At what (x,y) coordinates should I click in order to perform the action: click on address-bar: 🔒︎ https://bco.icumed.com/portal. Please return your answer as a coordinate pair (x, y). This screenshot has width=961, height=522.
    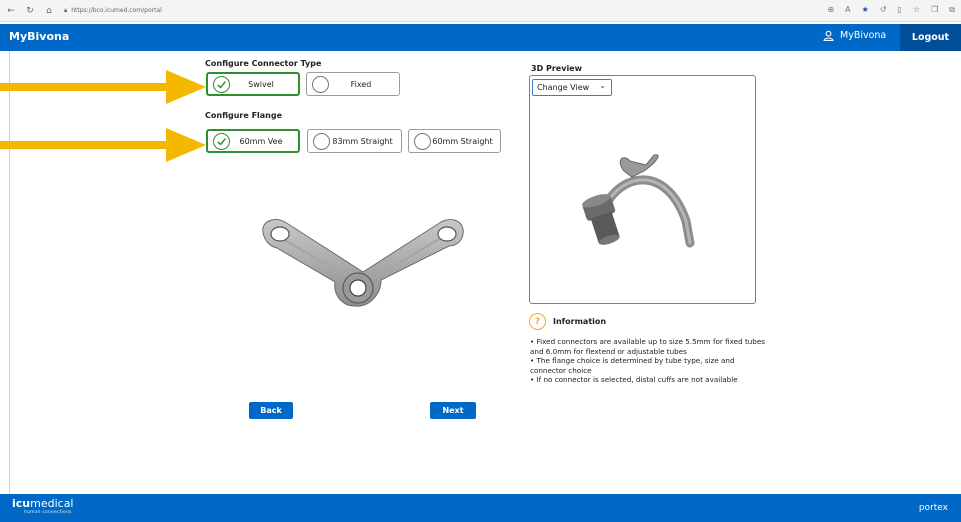
    Looking at the image, I should click on (113, 11).